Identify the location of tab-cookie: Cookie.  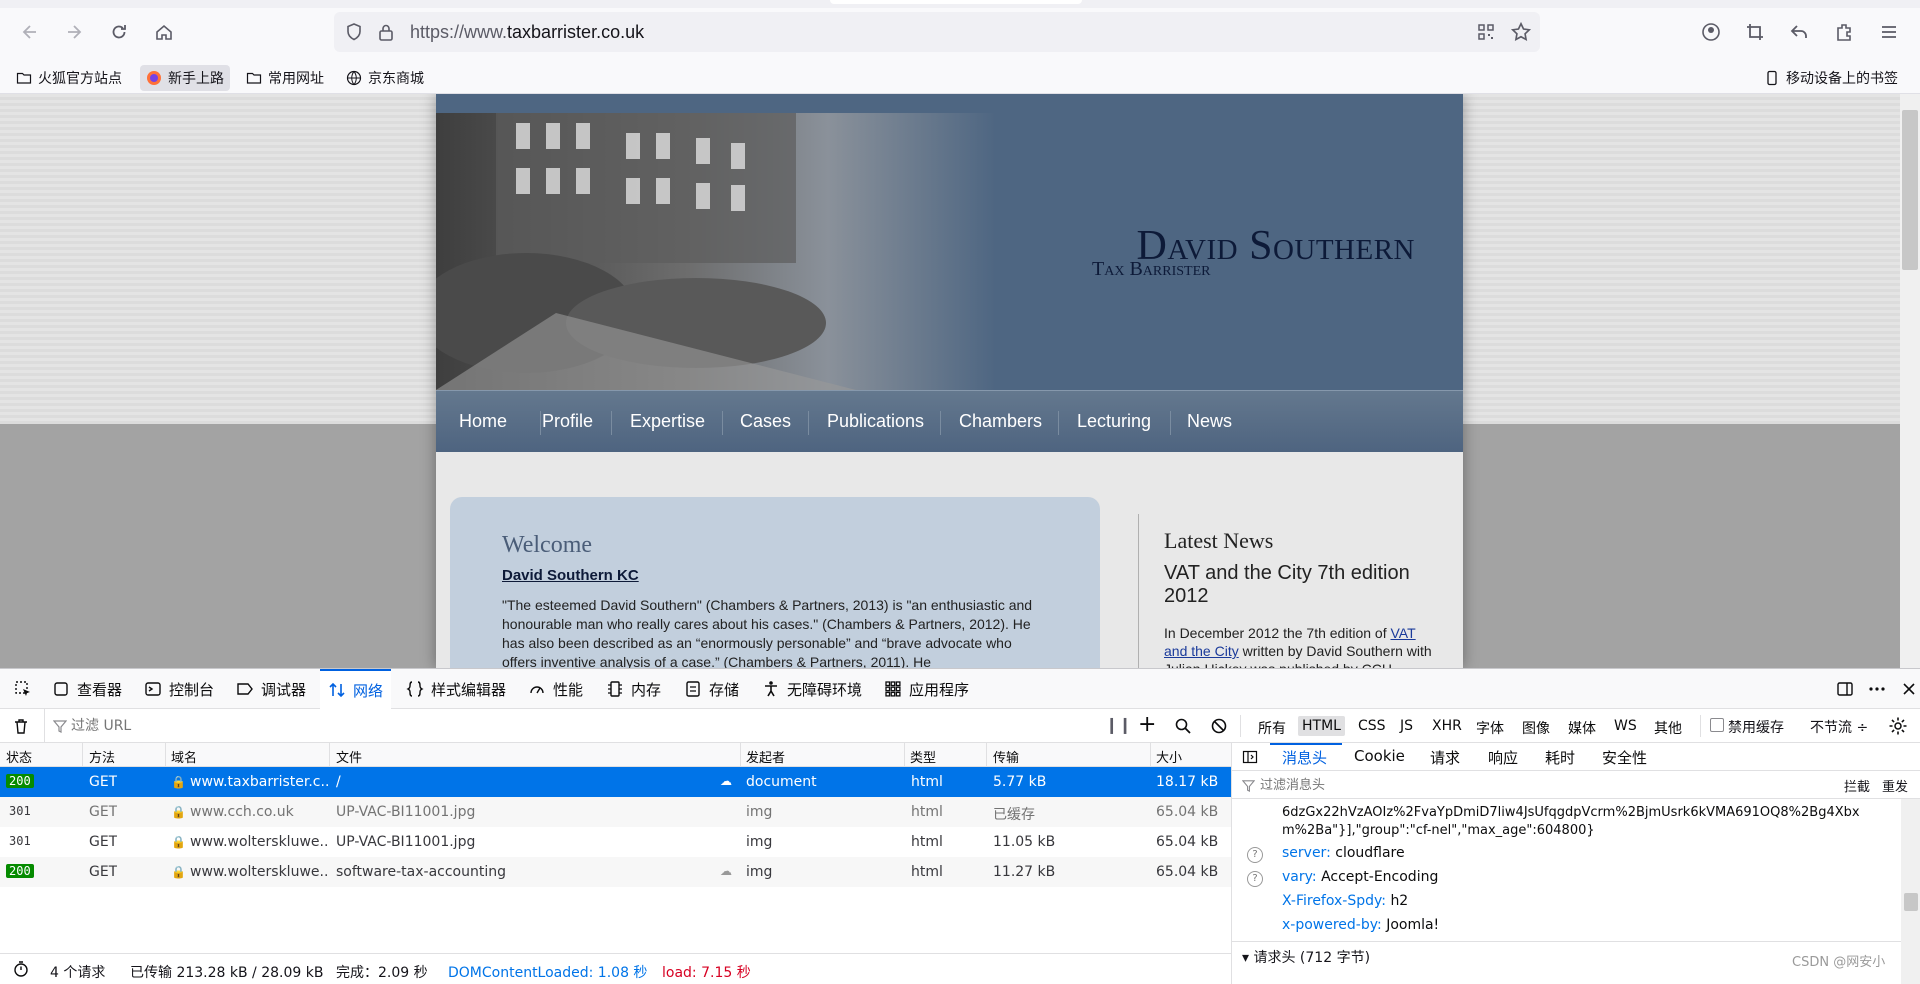
(1379, 756).